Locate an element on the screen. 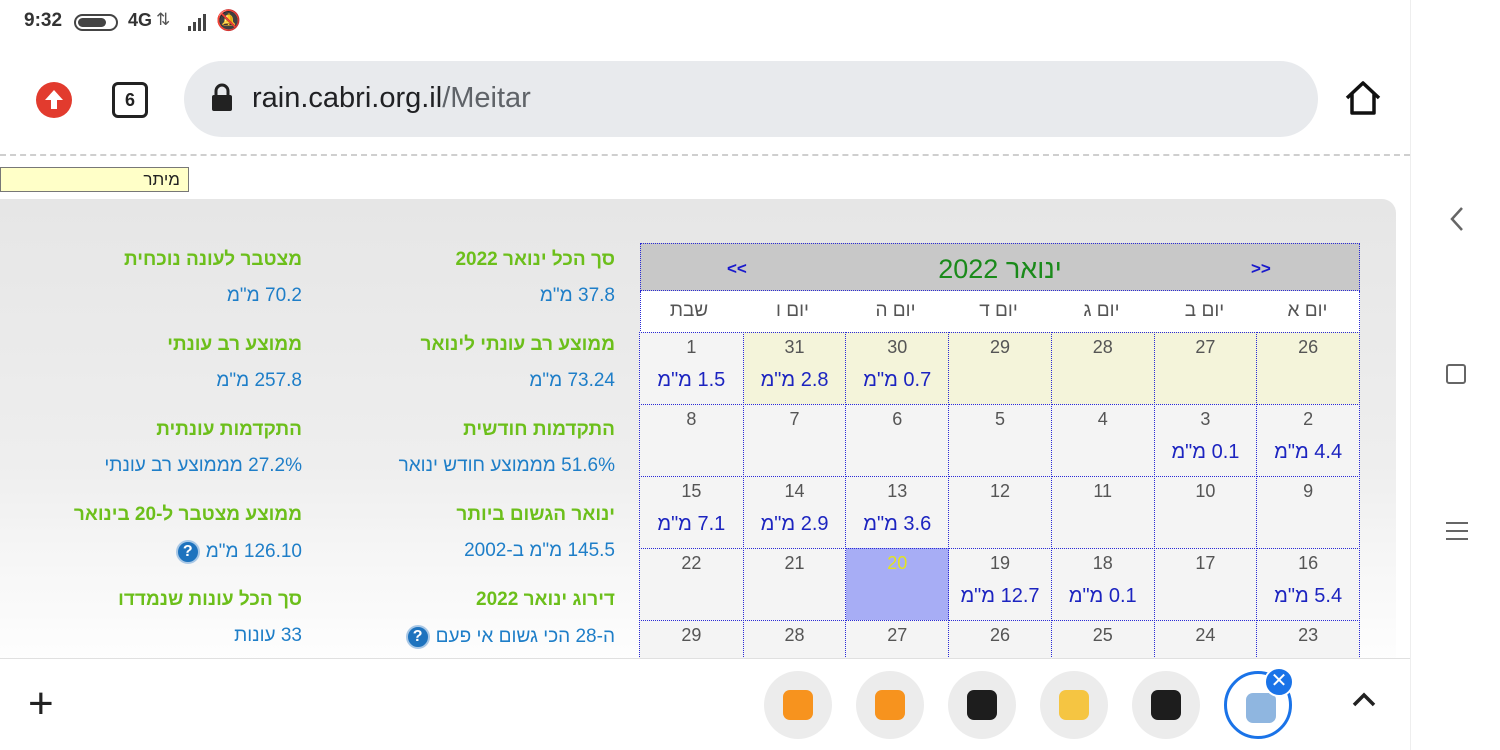 This screenshot has height=750, width=1500. calendar-day: 4 is located at coordinates (1102, 440).